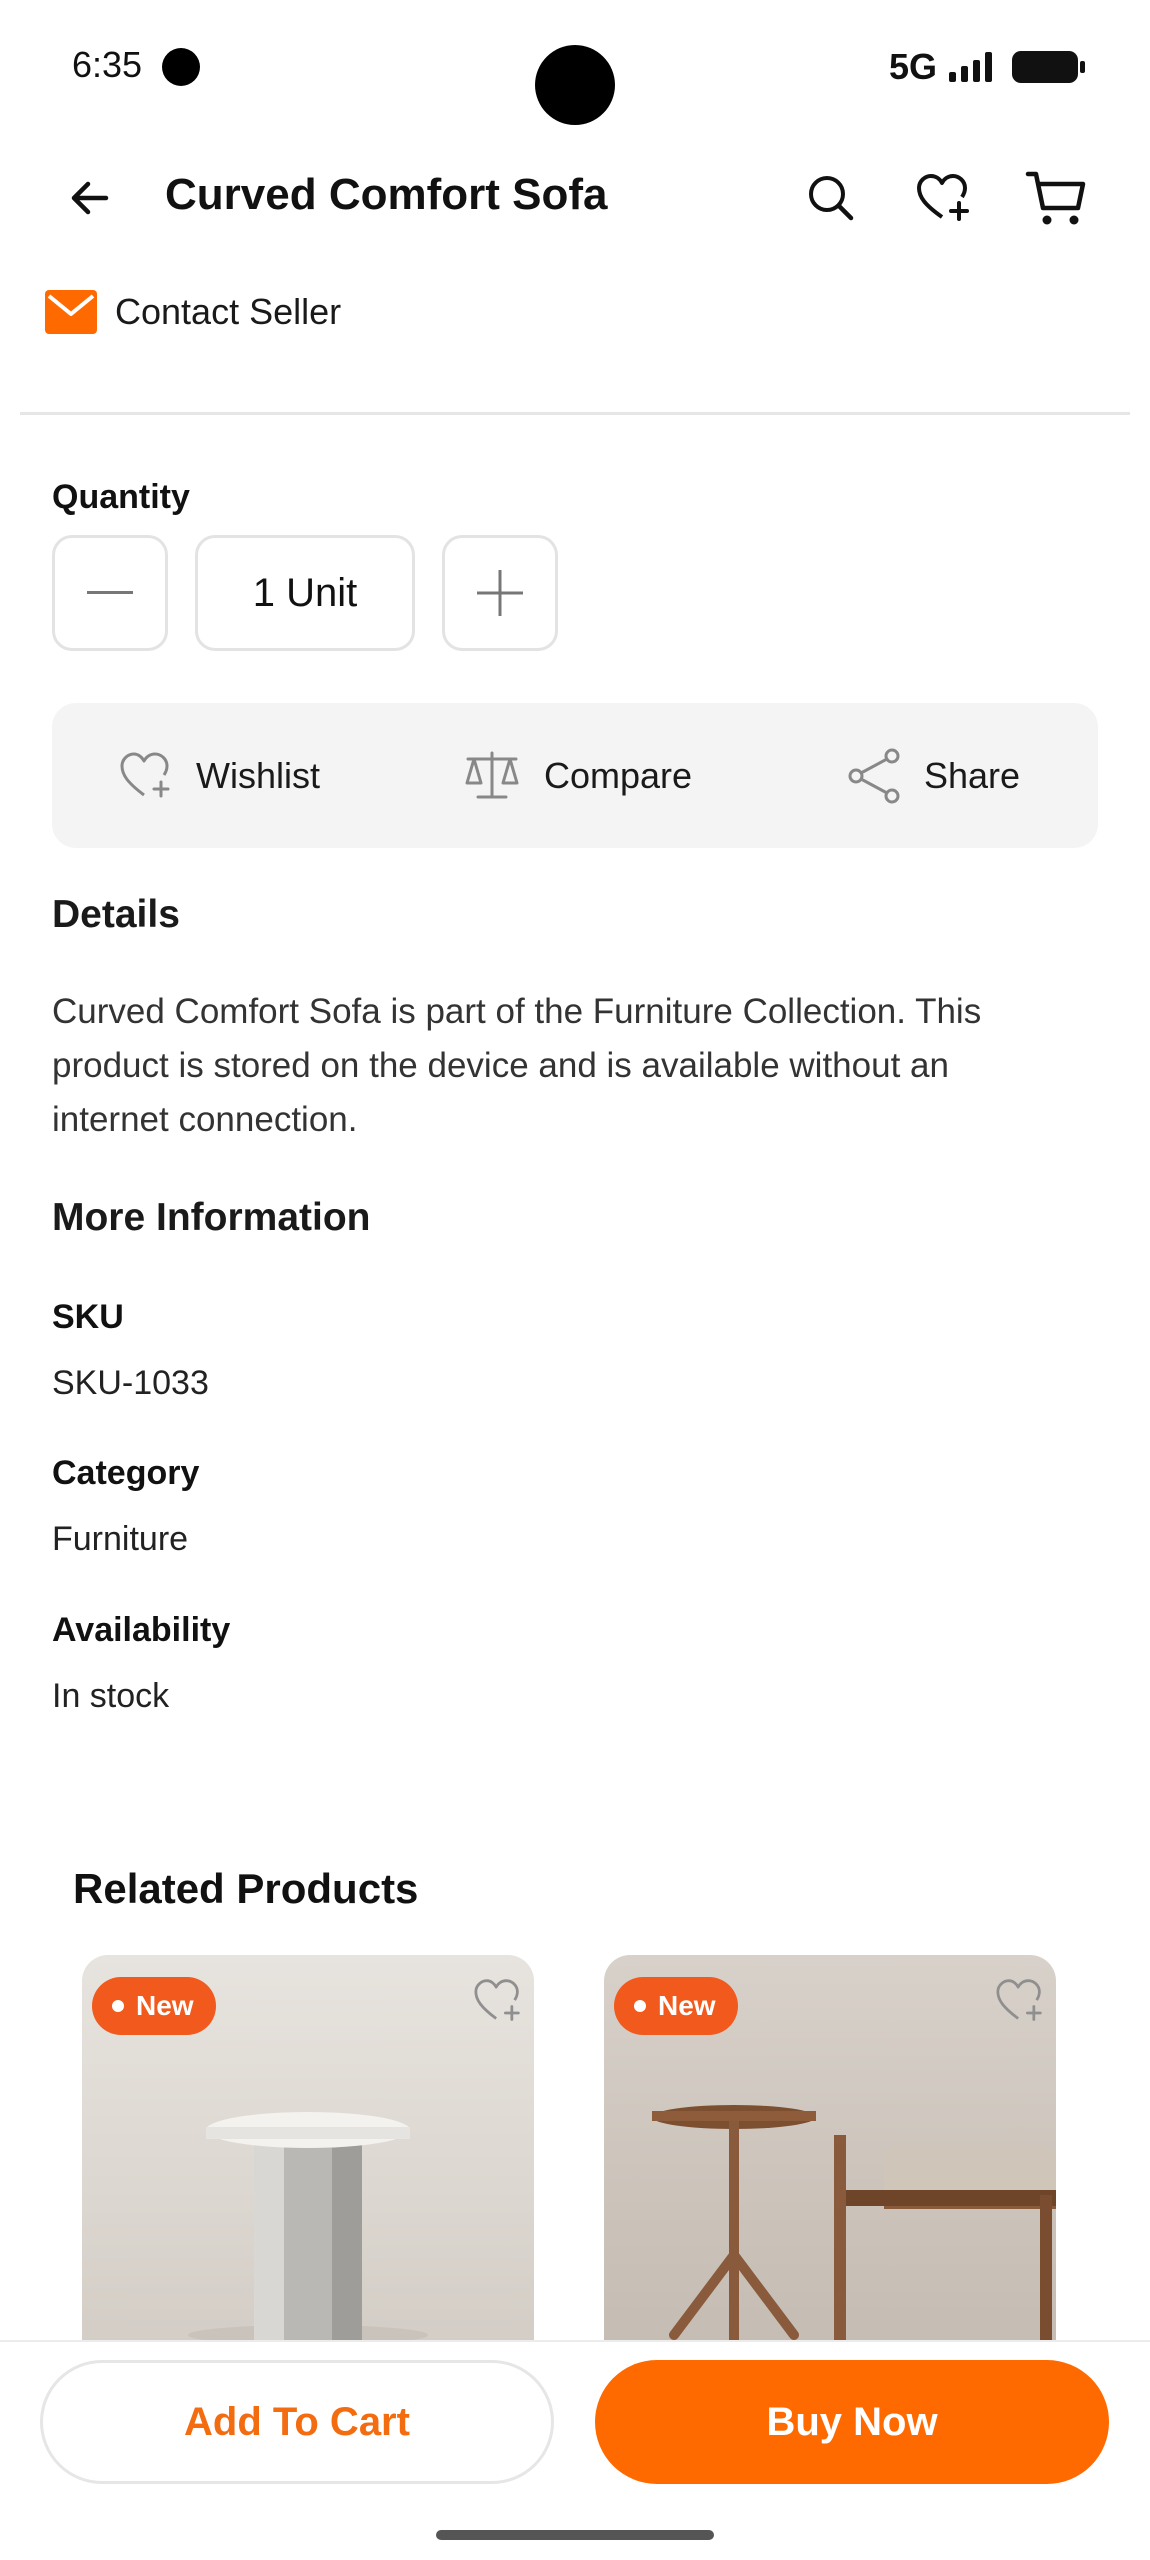 This screenshot has height=2560, width=1150. I want to click on wishlist-button: Wishlist, so click(219, 775).